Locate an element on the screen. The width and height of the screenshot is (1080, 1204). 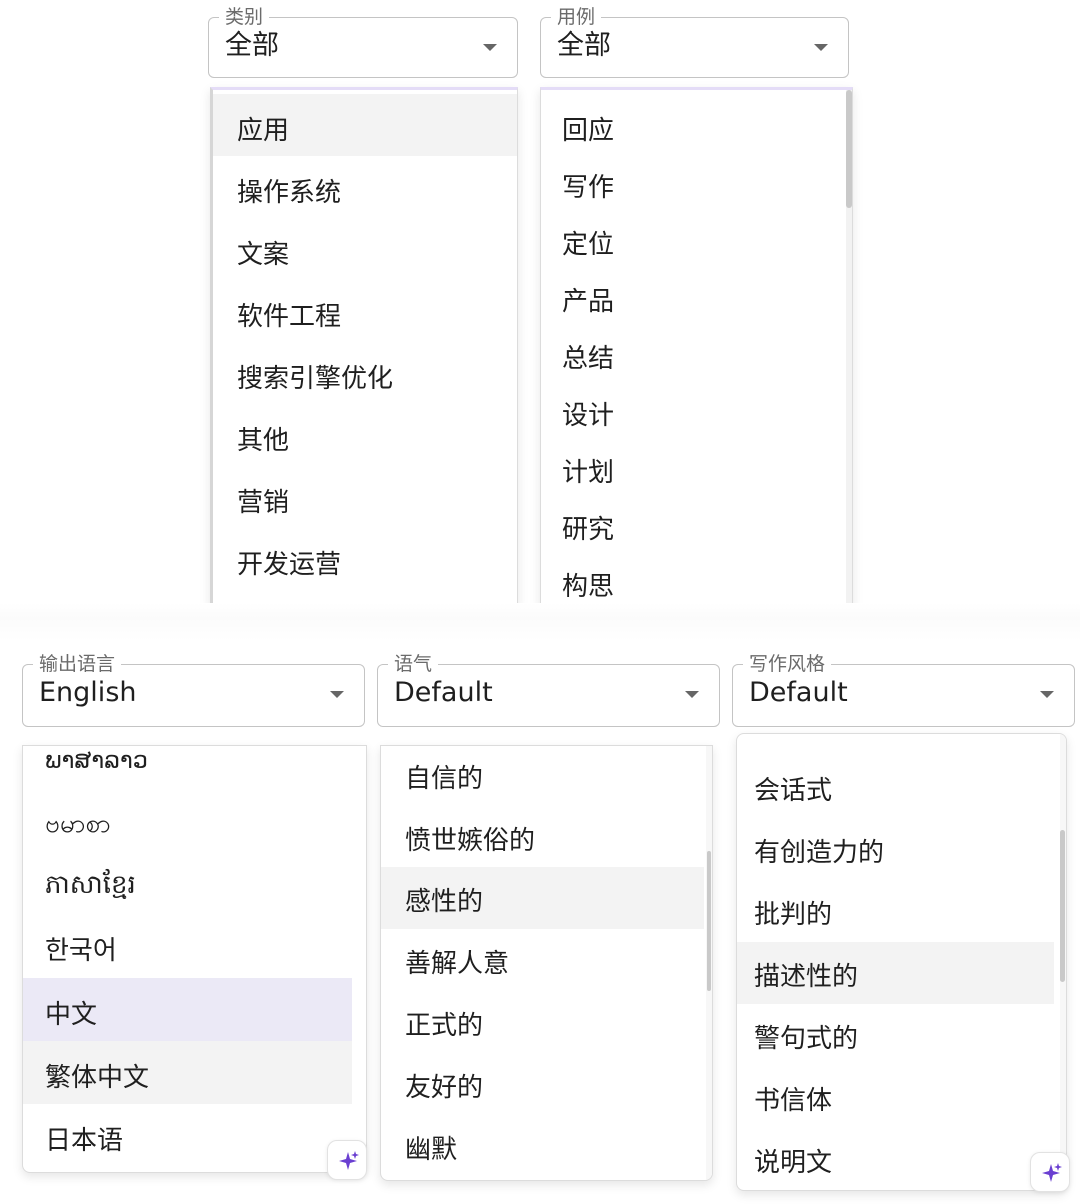
tone-dropdown-list: 自信的 愤世嫉俗的 感性的 善解人意 正式的 友好的 幽默 is located at coordinates (546, 963).